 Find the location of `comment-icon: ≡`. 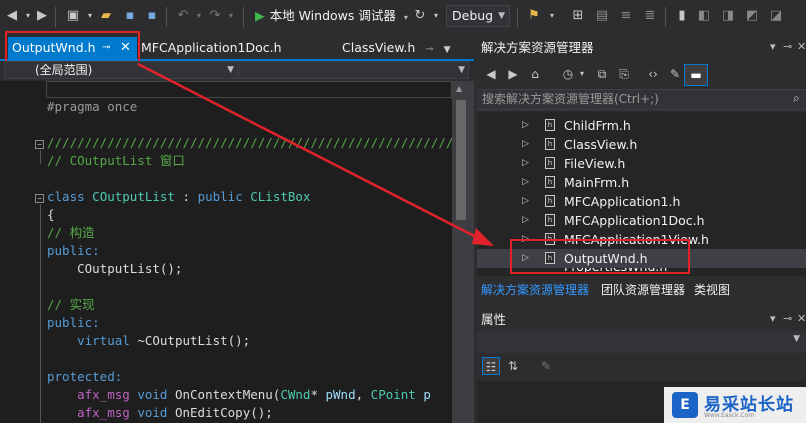

comment-icon: ≡ is located at coordinates (626, 16).